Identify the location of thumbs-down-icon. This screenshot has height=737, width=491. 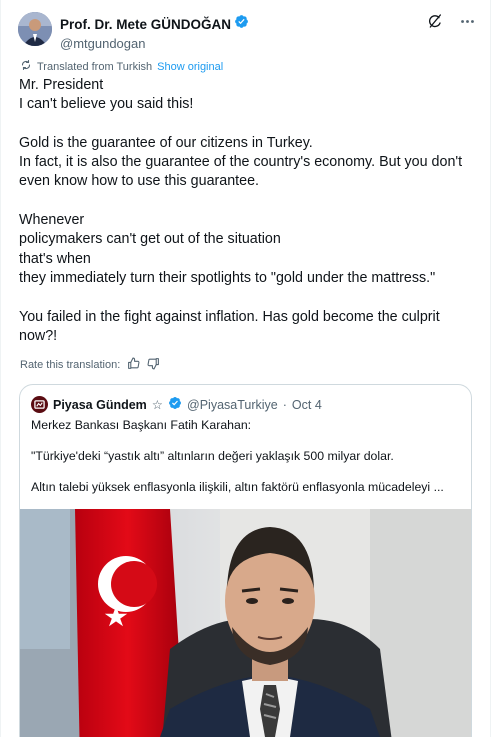
(153, 365).